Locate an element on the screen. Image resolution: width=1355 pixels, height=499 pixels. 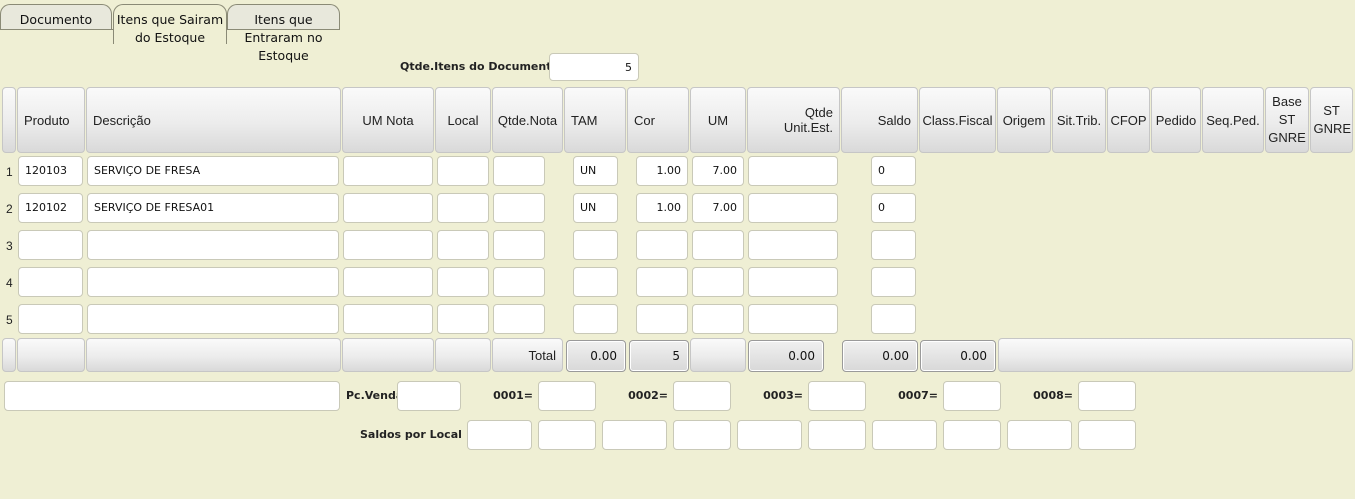
col-header-sit-trib: Sit.Trib. is located at coordinates (1079, 120).